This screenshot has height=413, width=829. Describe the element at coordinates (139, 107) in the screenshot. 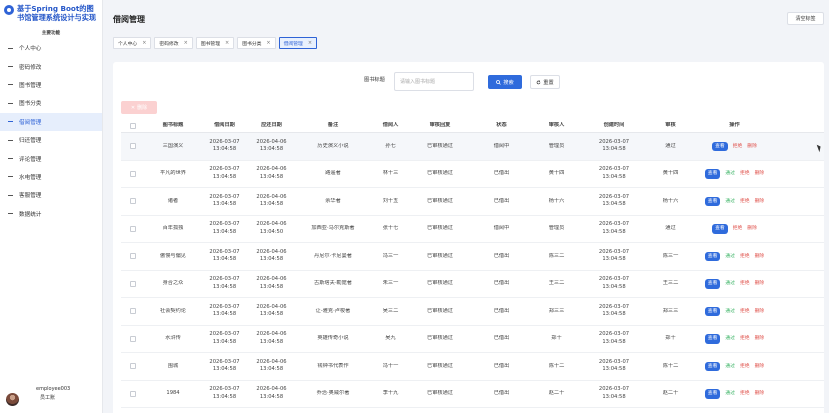

I see `batch-delete-button: ✕ 删除` at that location.